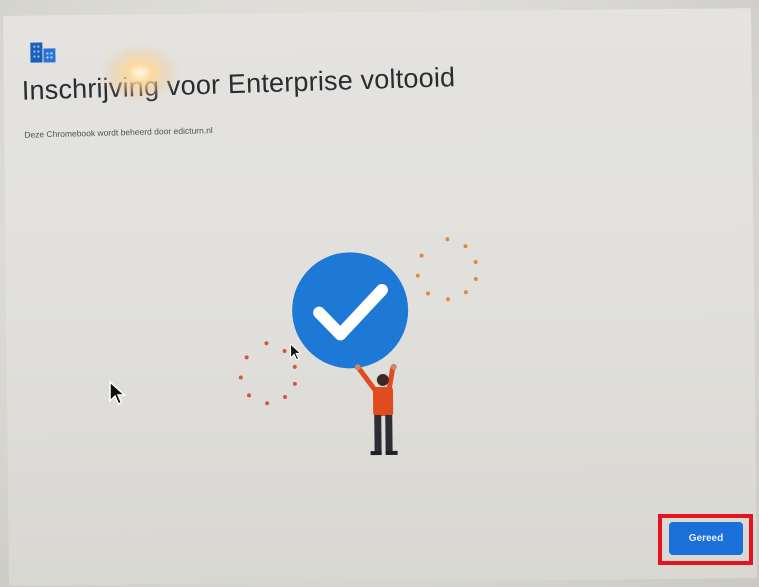 This screenshot has width=759, height=587. I want to click on checkmark-circle-icon, so click(350, 310).